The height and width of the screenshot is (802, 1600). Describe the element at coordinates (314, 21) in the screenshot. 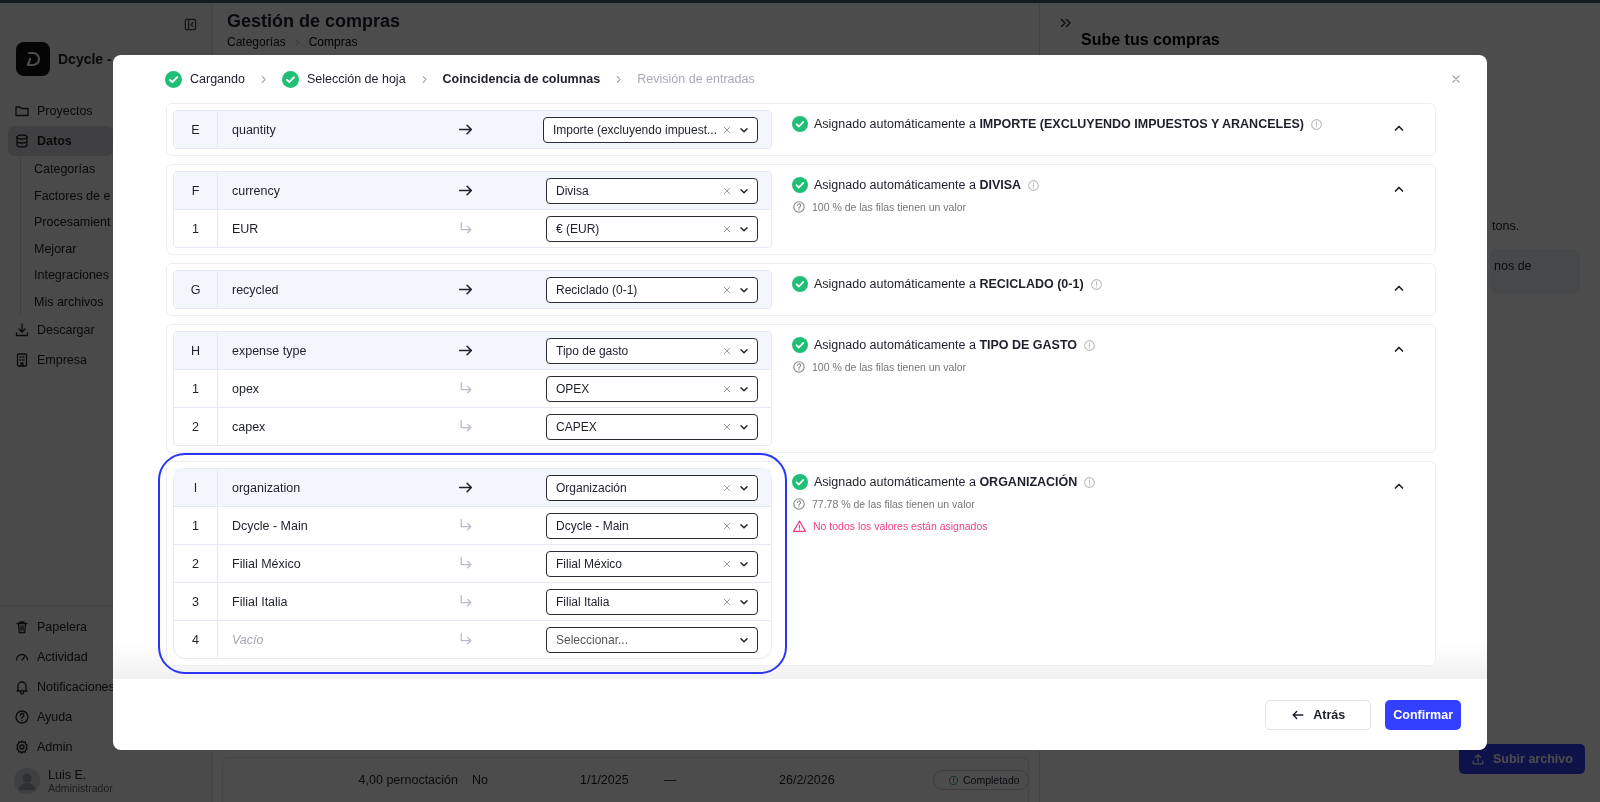

I see `page-title: Gestión de compras` at that location.